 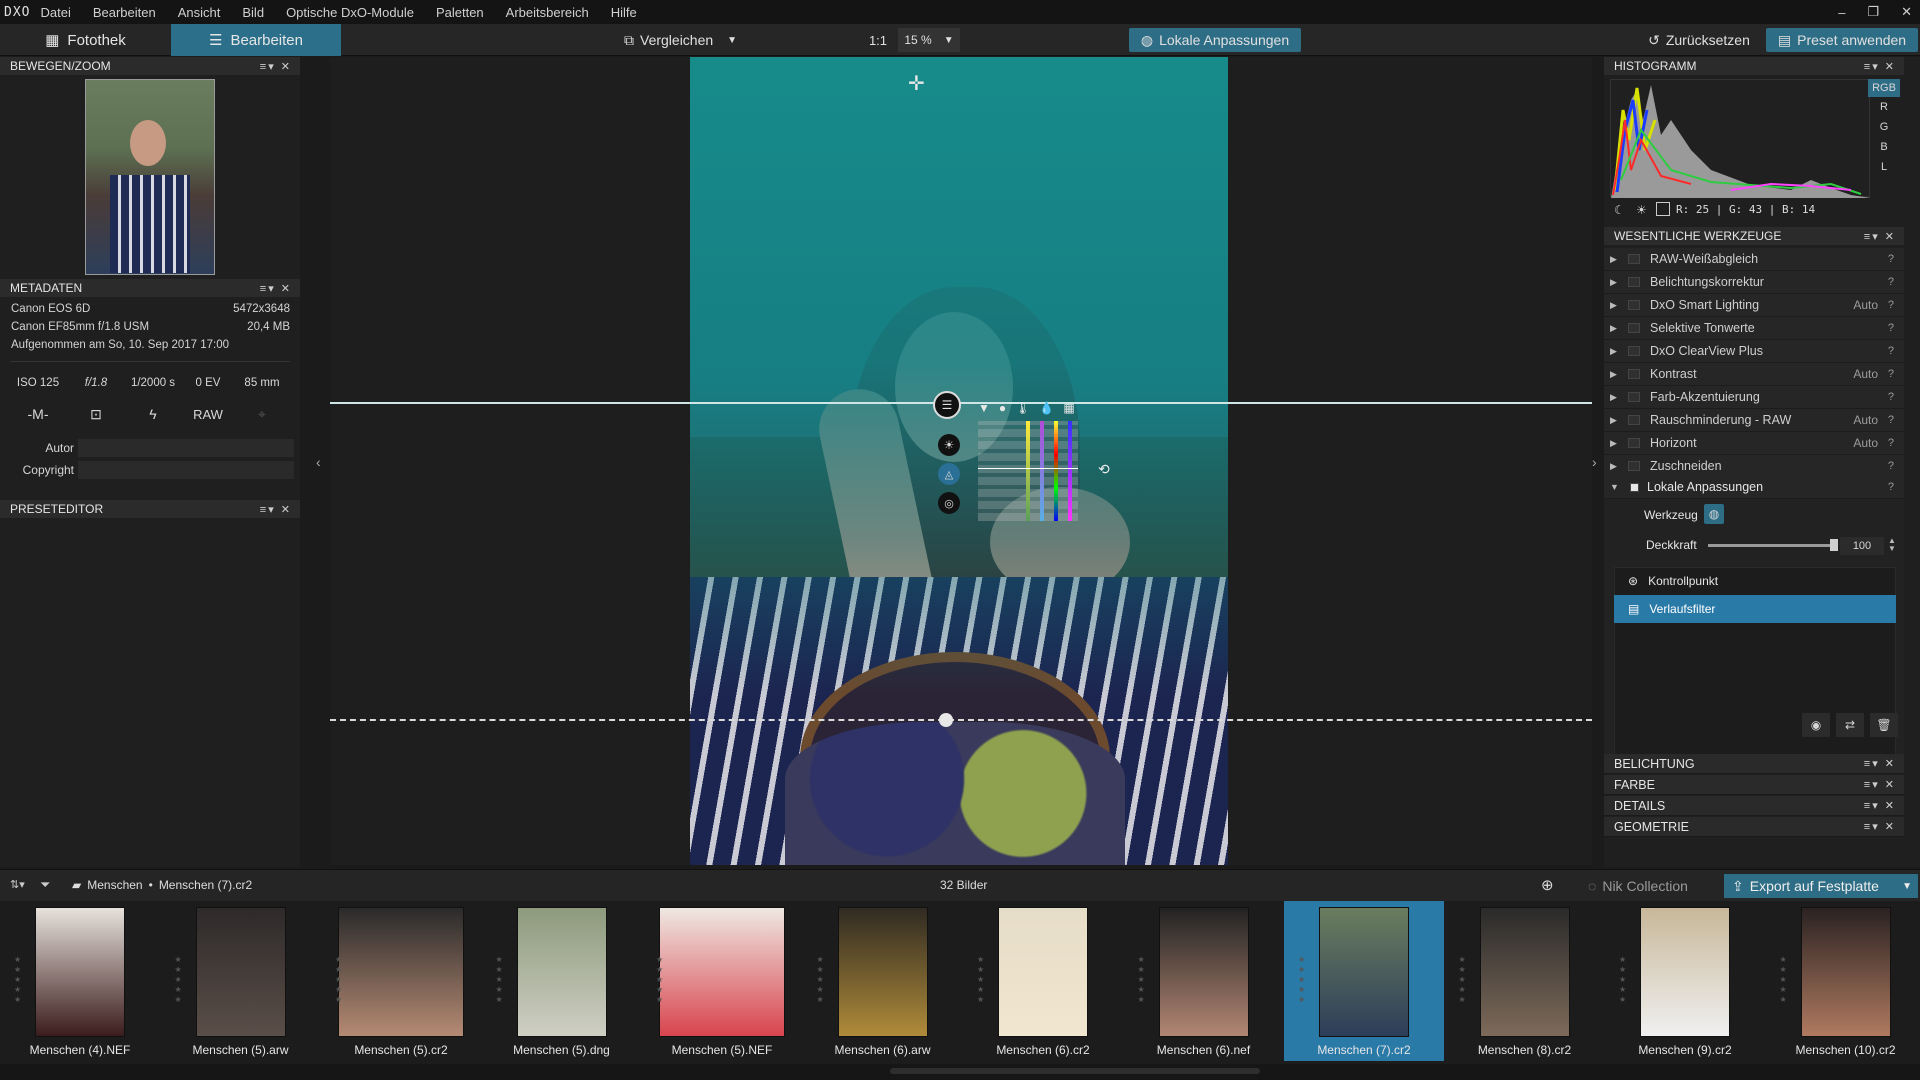 I want to click on tool-row: ▶ Rauschminderung - RAW Auto?, so click(x=1754, y=420).